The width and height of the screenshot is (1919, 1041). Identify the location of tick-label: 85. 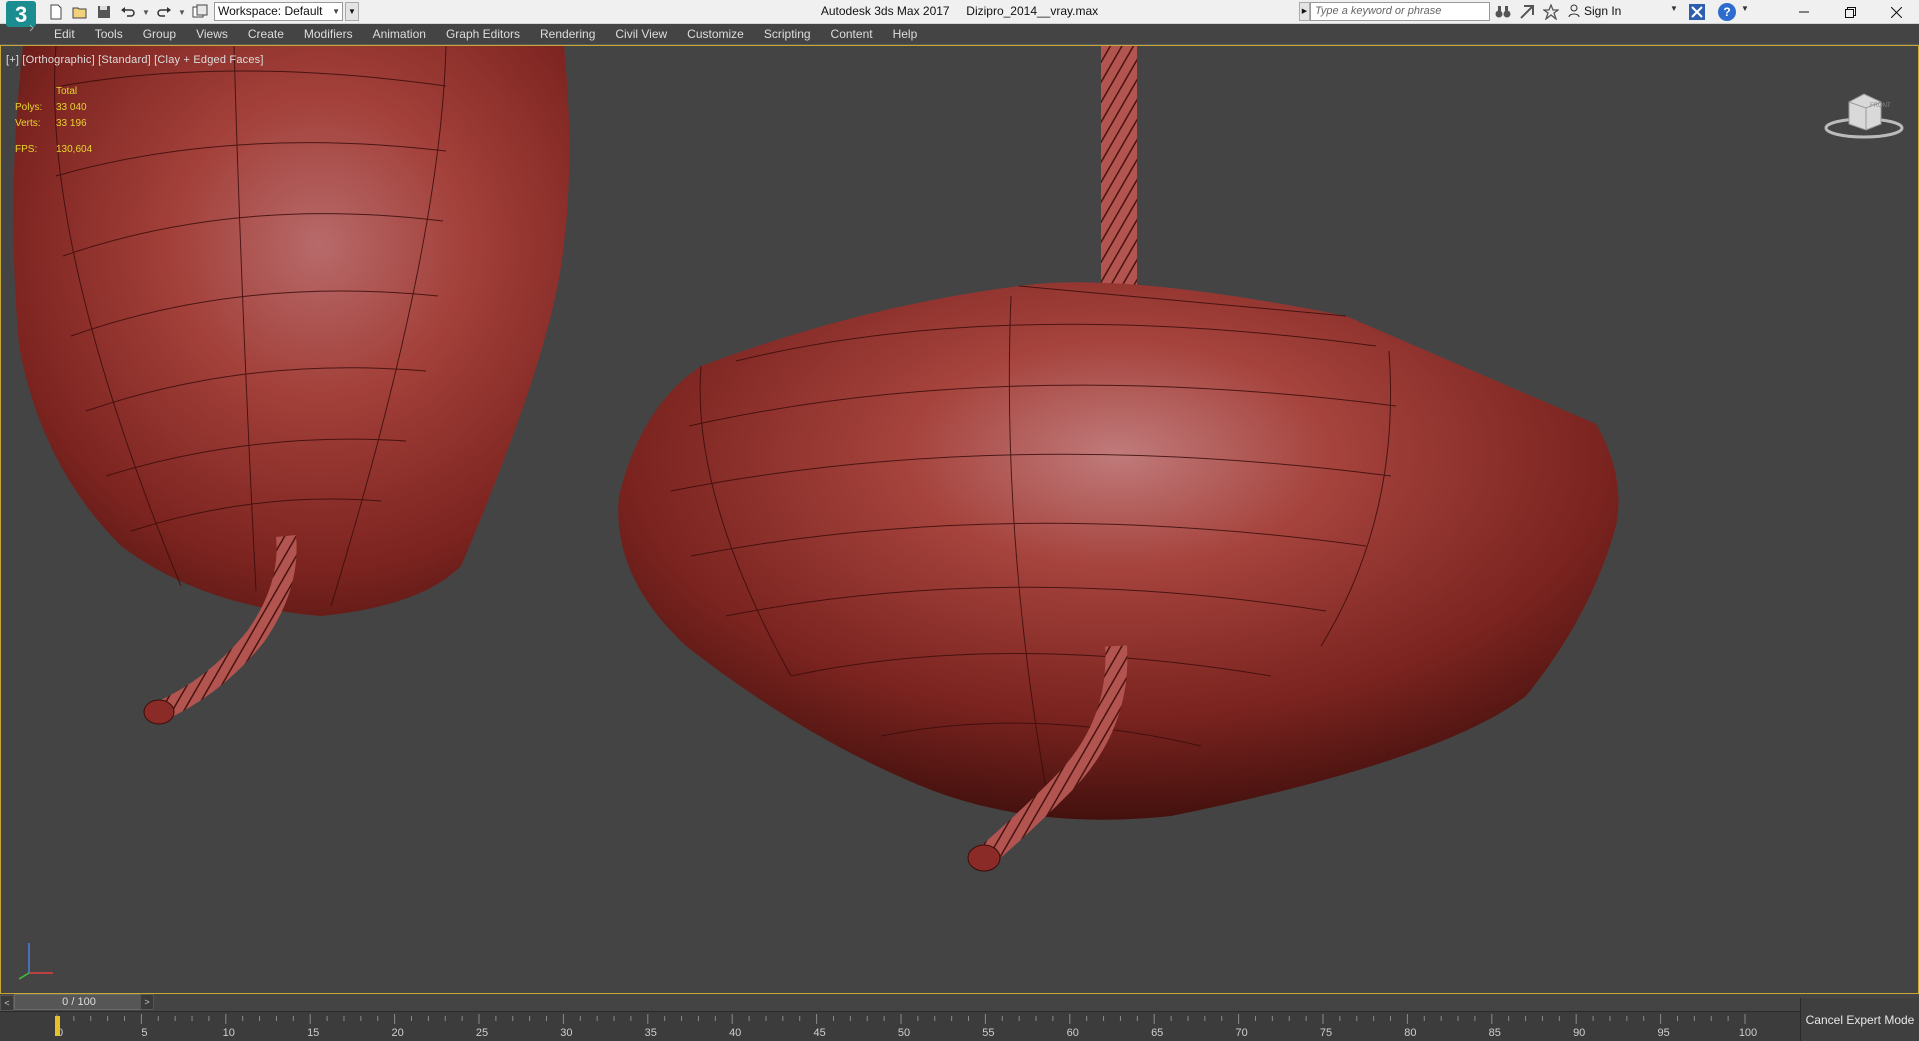
(1495, 1033).